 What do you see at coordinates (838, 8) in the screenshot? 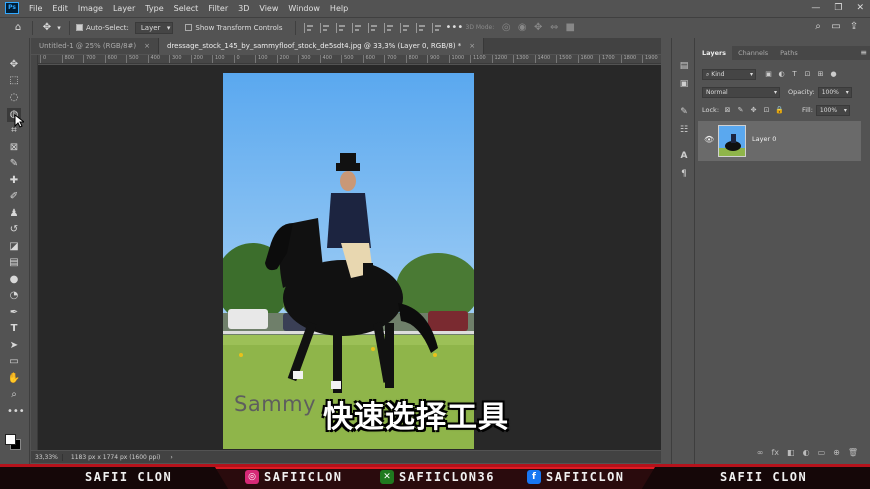
I see `restore-button: ❐` at bounding box center [838, 8].